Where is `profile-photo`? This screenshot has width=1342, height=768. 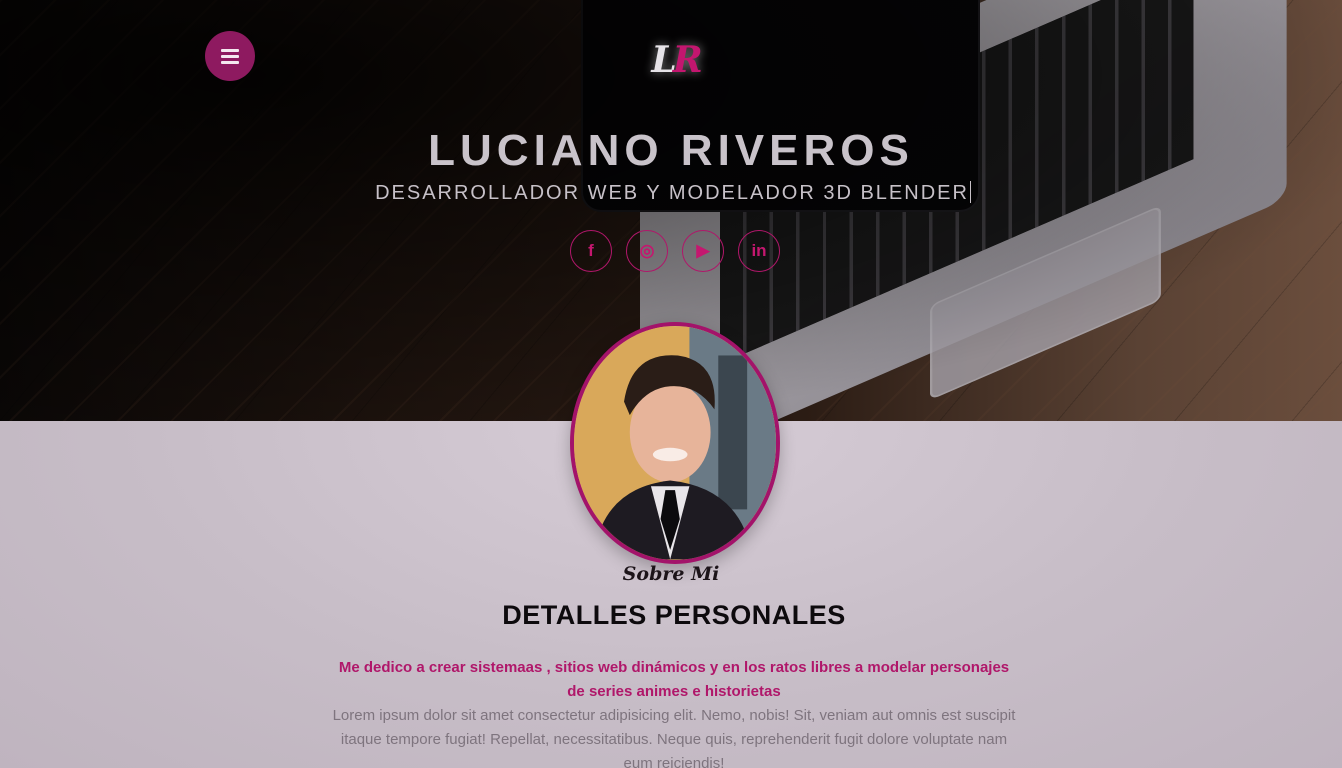
profile-photo is located at coordinates (675, 443).